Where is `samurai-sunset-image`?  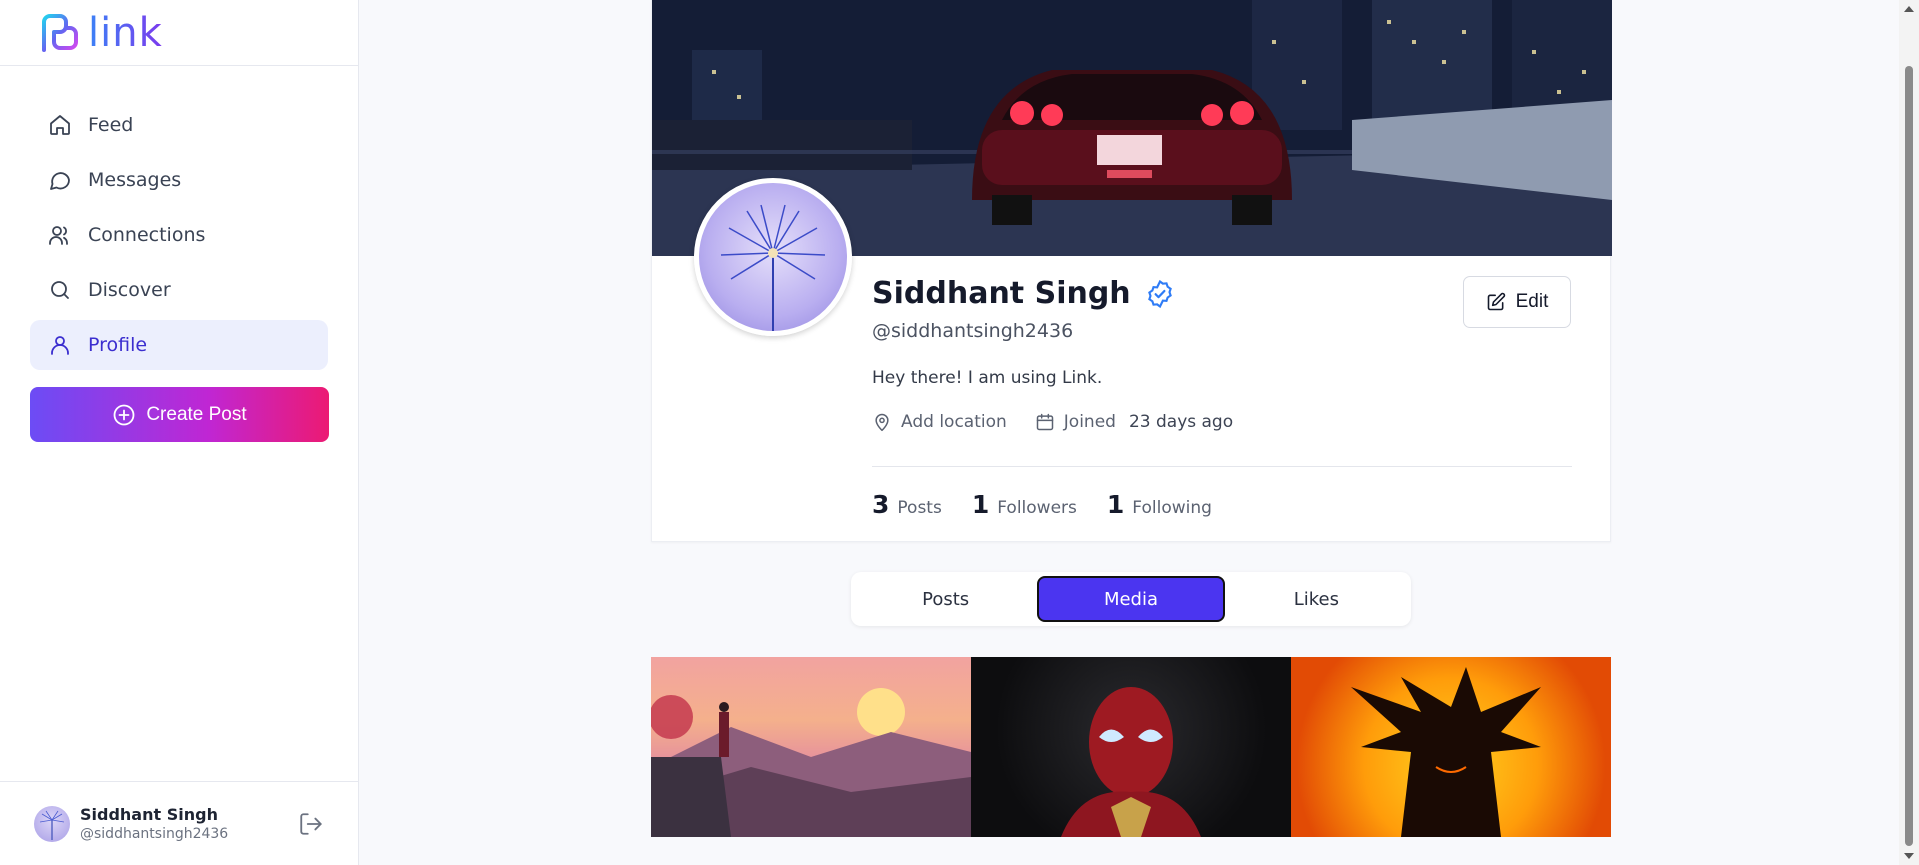
samurai-sunset-image is located at coordinates (811, 762).